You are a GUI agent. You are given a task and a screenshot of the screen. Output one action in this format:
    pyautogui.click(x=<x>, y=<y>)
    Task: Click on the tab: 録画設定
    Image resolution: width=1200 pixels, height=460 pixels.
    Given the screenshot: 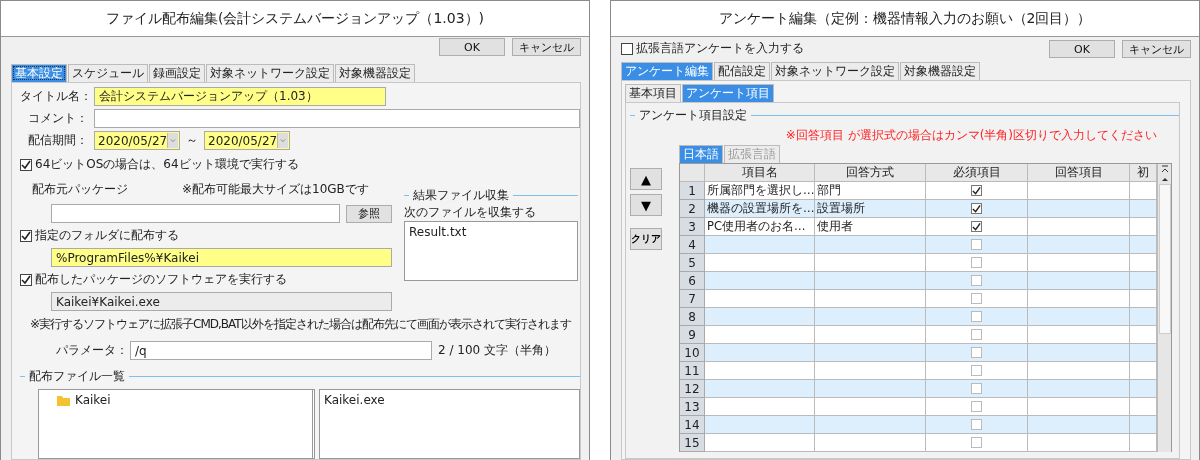 What is the action you would take?
    pyautogui.click(x=177, y=73)
    